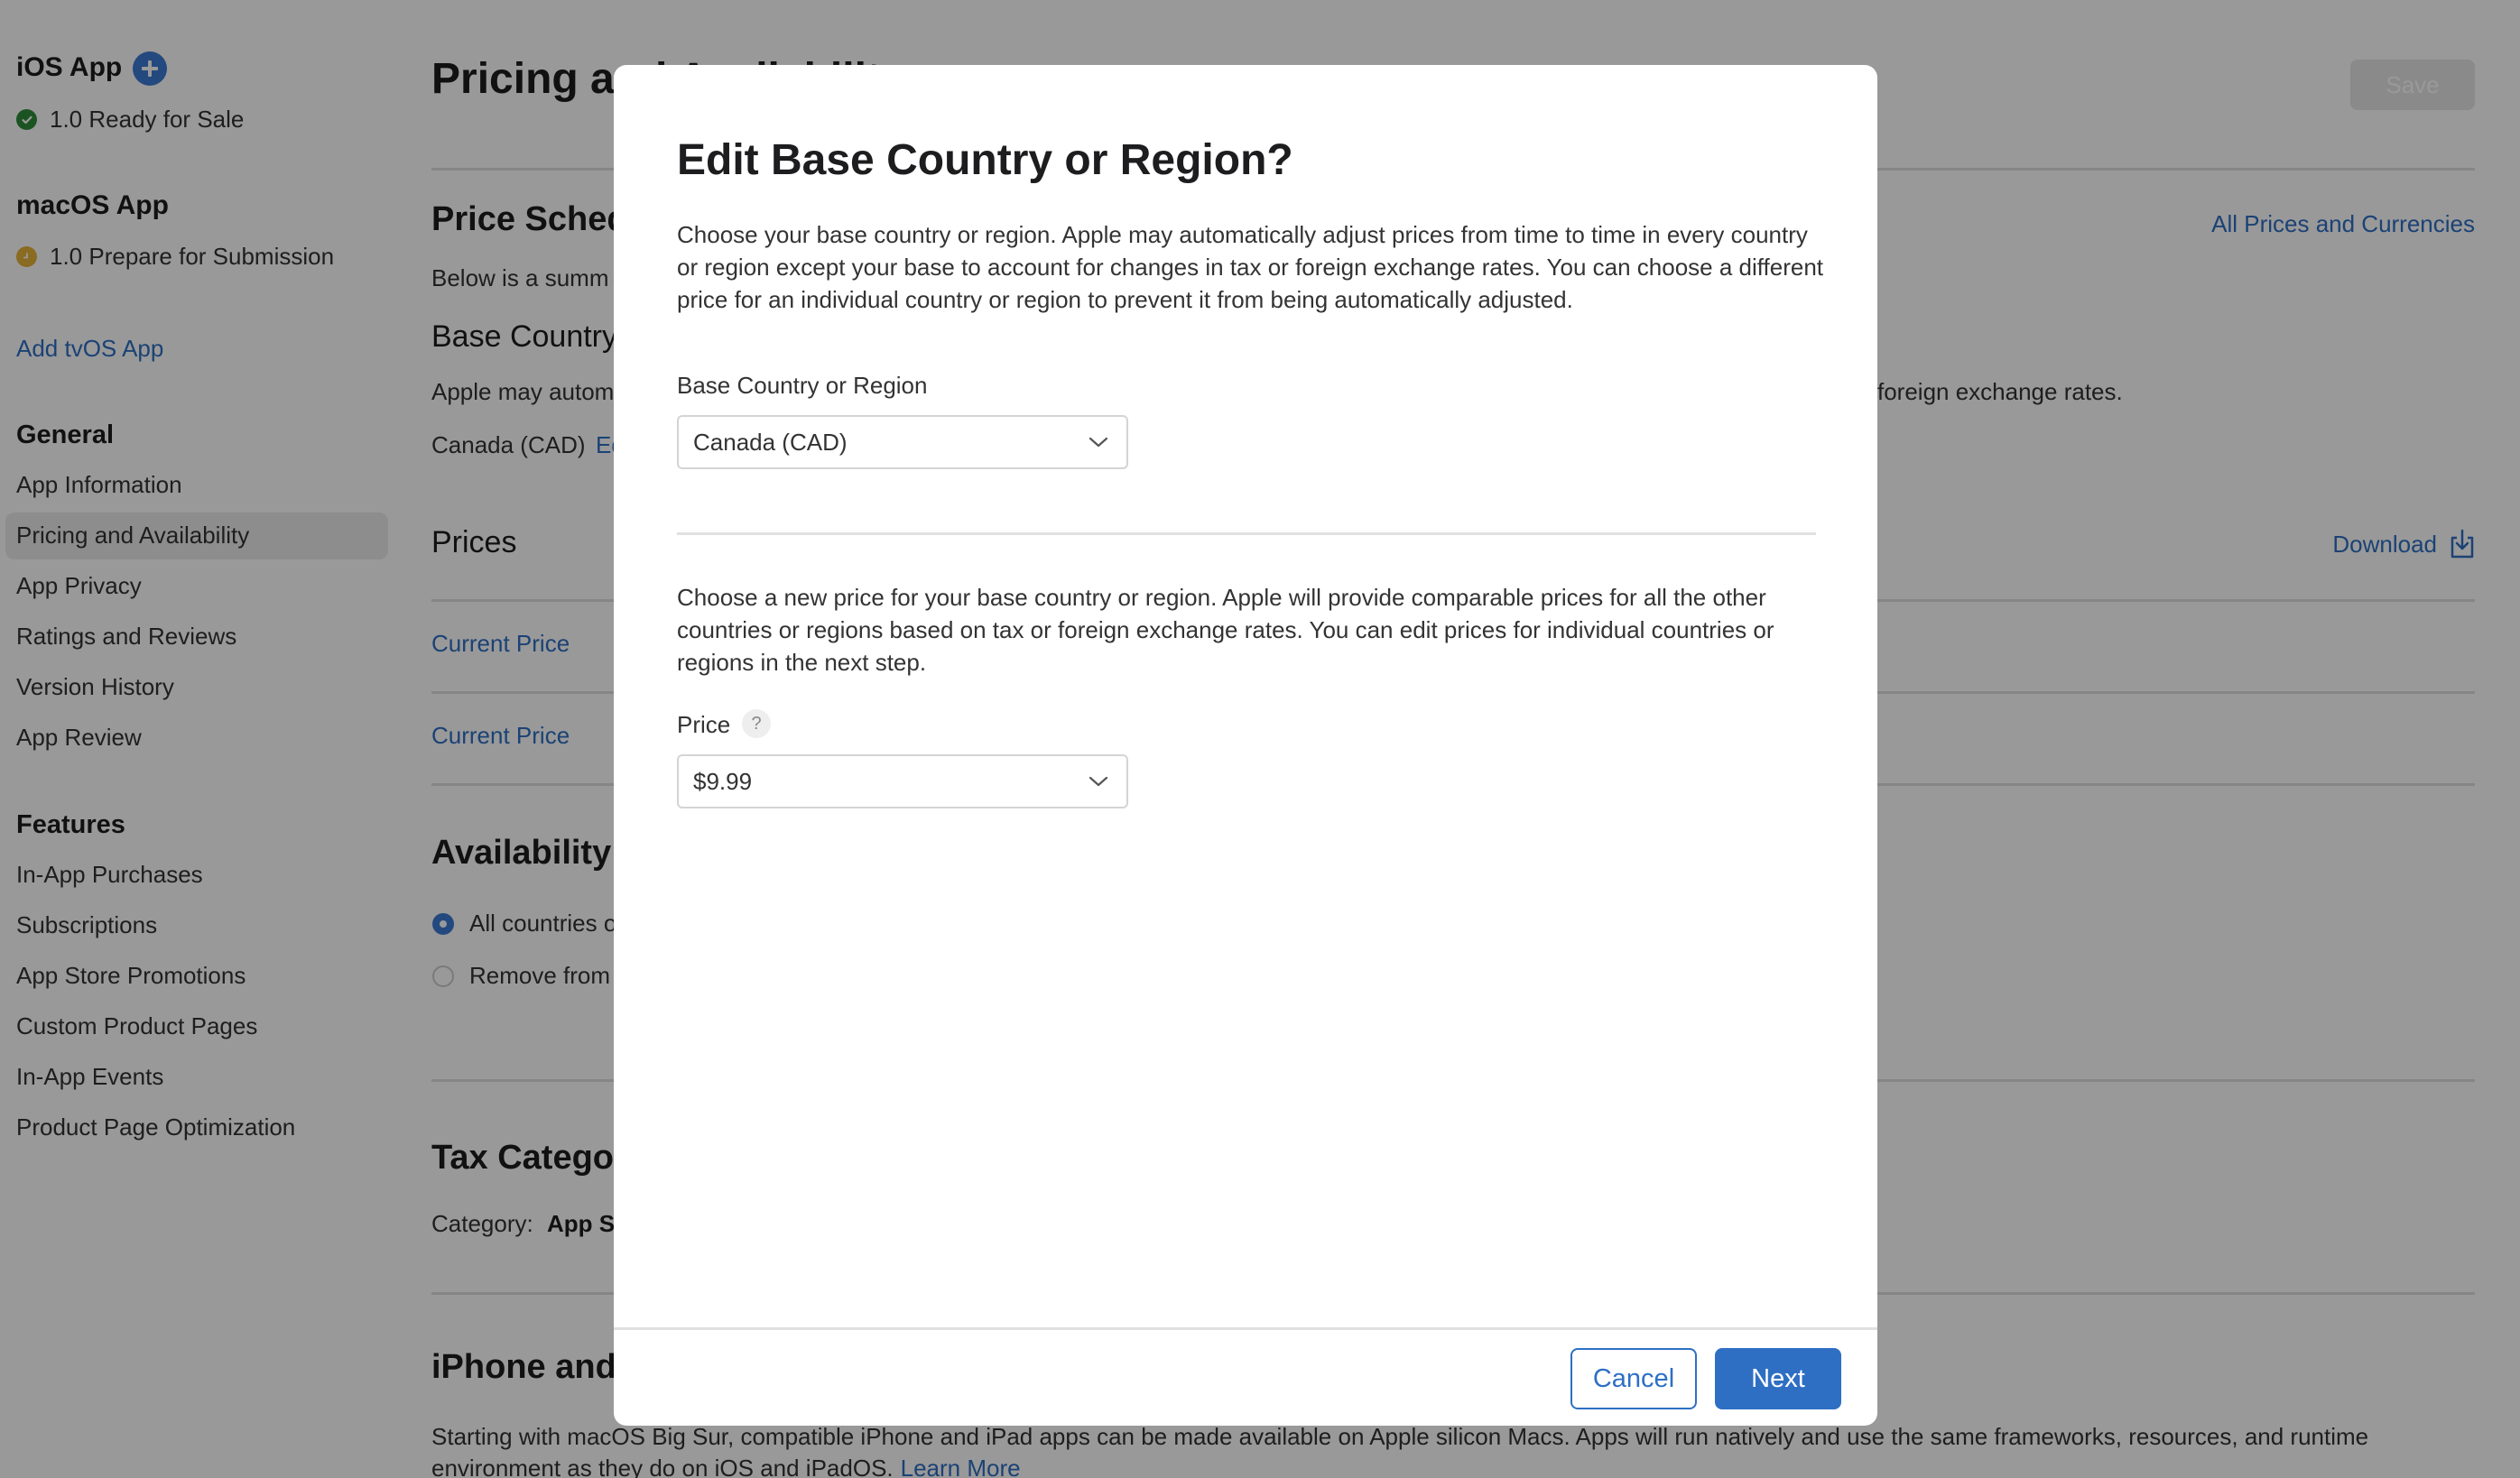 This screenshot has width=2520, height=1478. What do you see at coordinates (1246, 533) in the screenshot?
I see `dialog-section-divider` at bounding box center [1246, 533].